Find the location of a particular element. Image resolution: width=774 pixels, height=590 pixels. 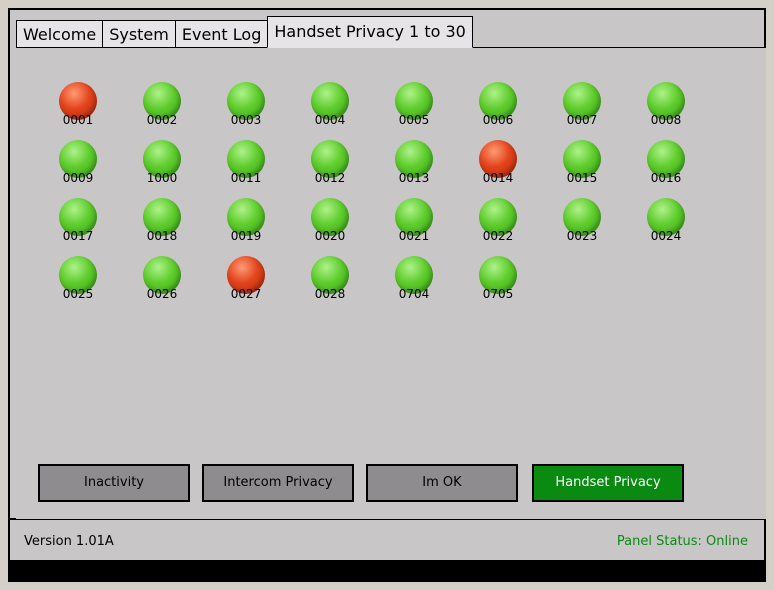

handset-led: 0006 is located at coordinates (498, 104).